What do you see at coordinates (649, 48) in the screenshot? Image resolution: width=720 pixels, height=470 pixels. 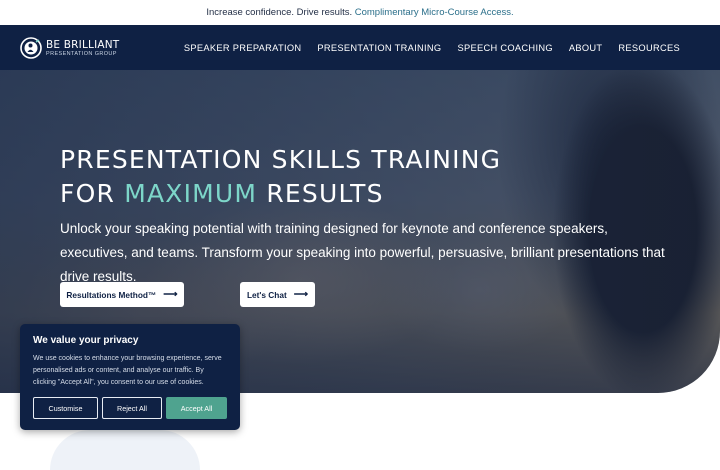 I see `nav-item-resources: RESOURCES` at bounding box center [649, 48].